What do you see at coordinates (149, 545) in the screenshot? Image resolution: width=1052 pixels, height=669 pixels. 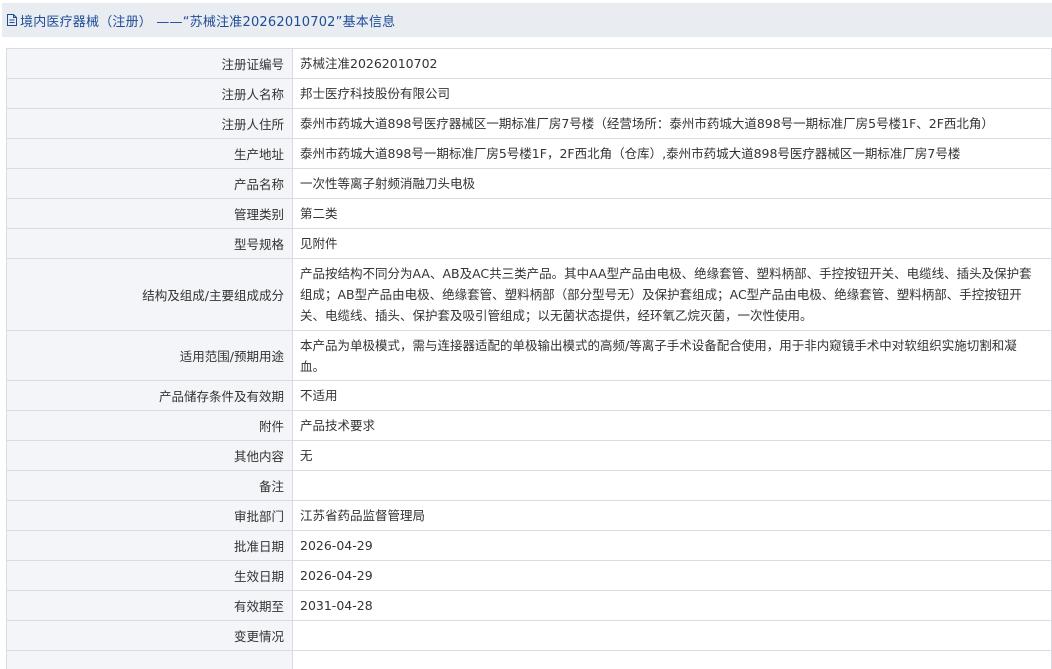 I see `field-label: 批准日期` at bounding box center [149, 545].